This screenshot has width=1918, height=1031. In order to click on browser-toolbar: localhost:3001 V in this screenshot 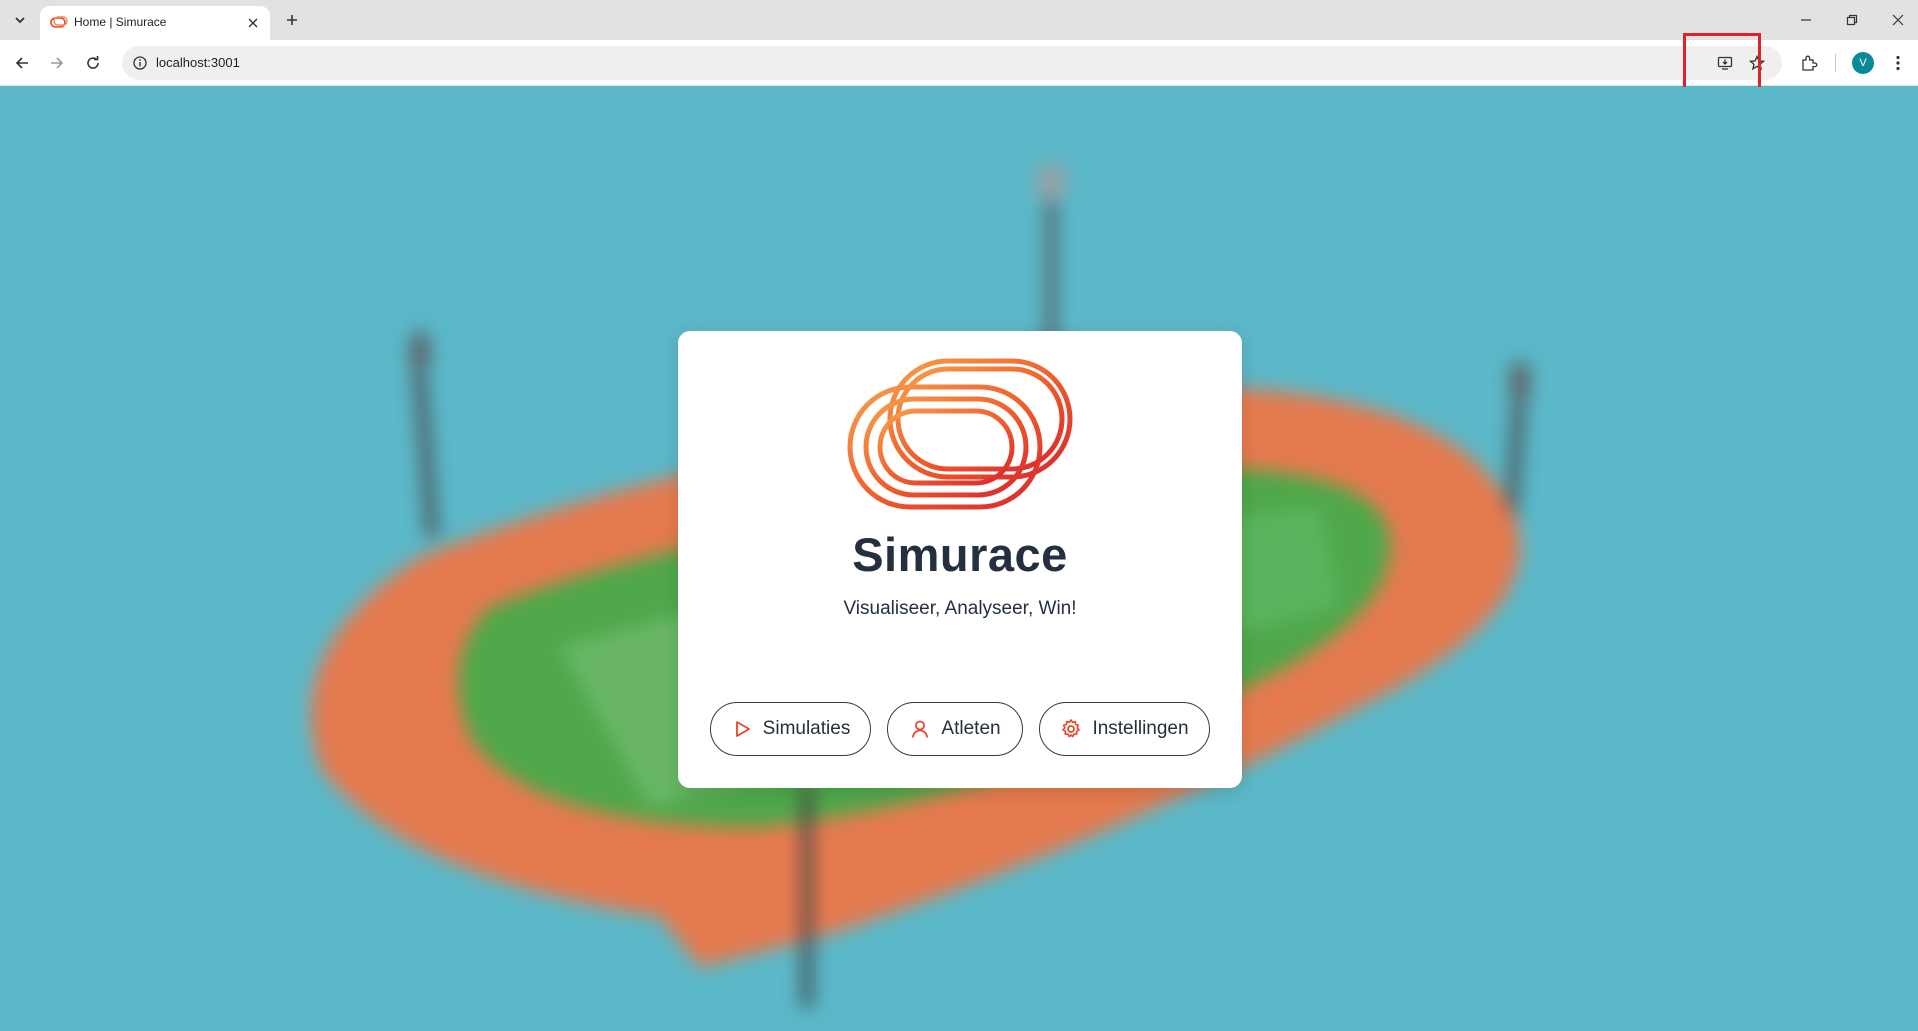, I will do `click(959, 63)`.